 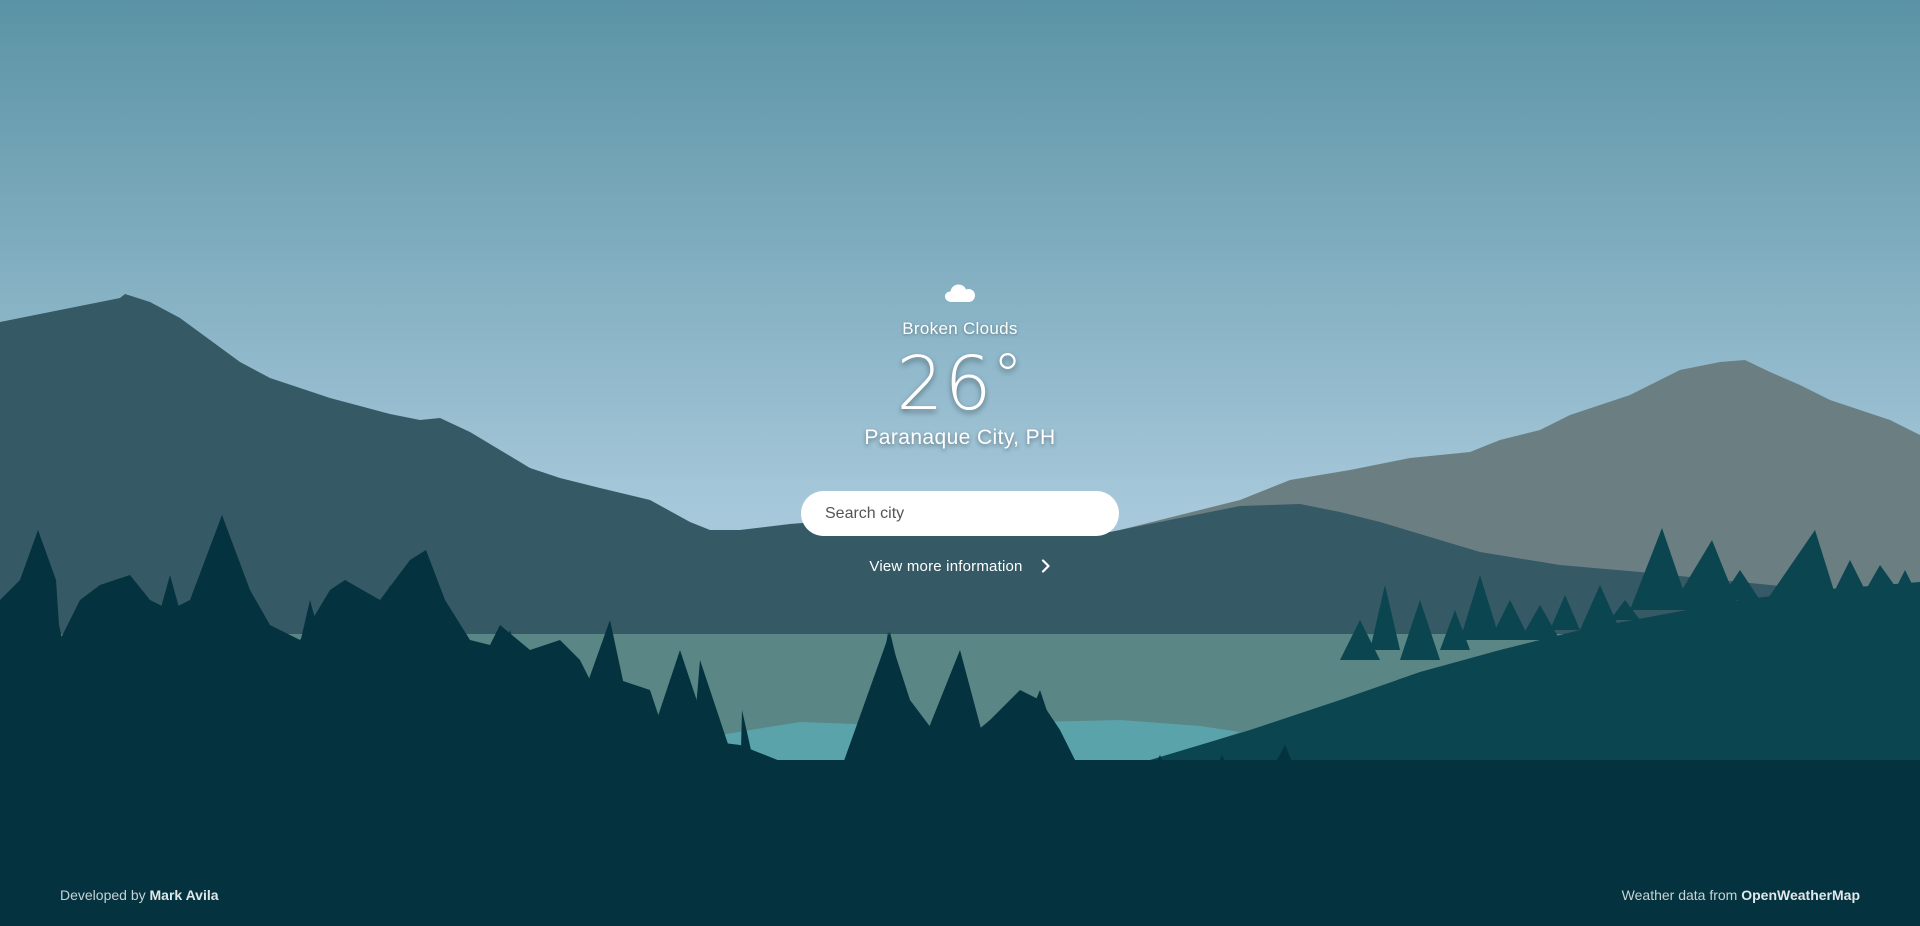 I want to click on footer-credits: Developed by Mark Avila, so click(x=139, y=895).